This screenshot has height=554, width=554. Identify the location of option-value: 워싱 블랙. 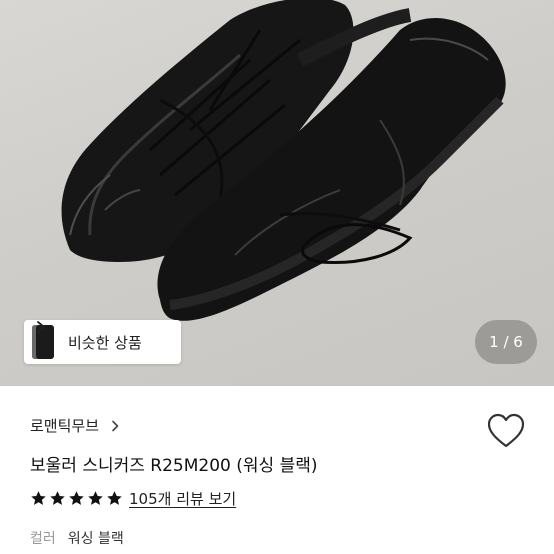
(95, 539).